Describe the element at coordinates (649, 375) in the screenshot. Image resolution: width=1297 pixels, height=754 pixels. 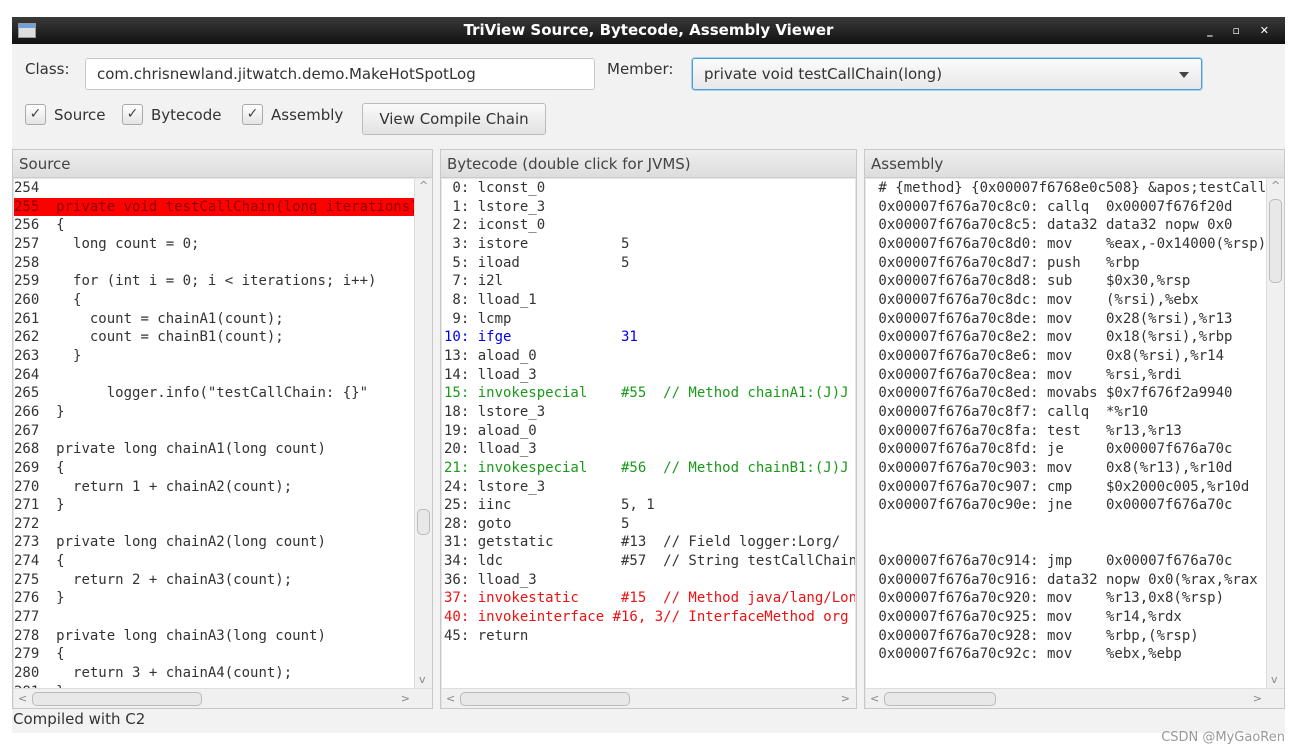
I see `bytecode-line: 14: lload_3` at that location.